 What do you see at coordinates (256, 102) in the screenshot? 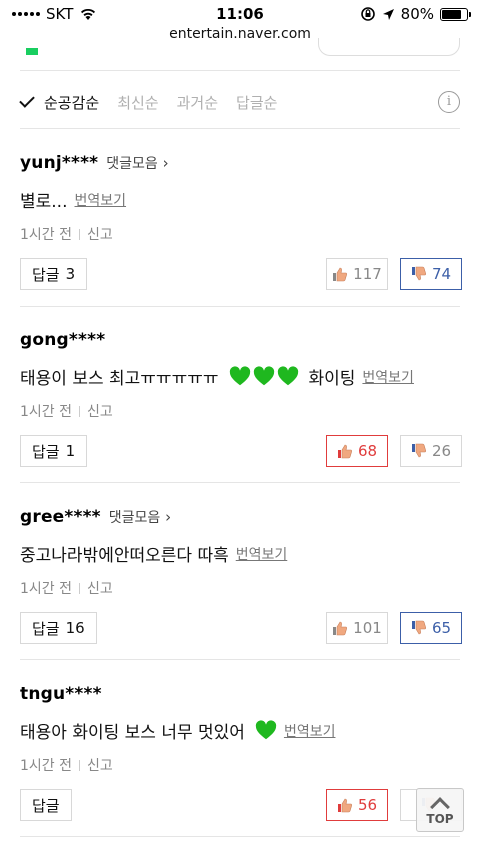
I see `sort-replies: 답글순` at bounding box center [256, 102].